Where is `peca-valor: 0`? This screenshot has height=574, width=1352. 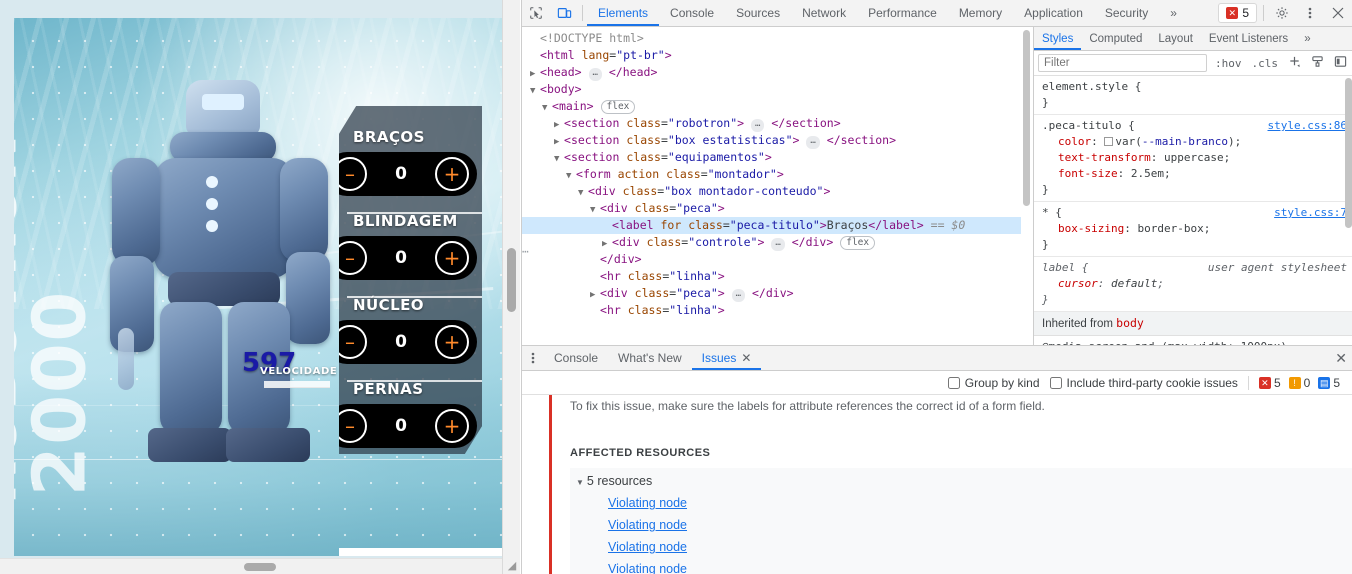
peca-valor: 0 is located at coordinates (401, 342).